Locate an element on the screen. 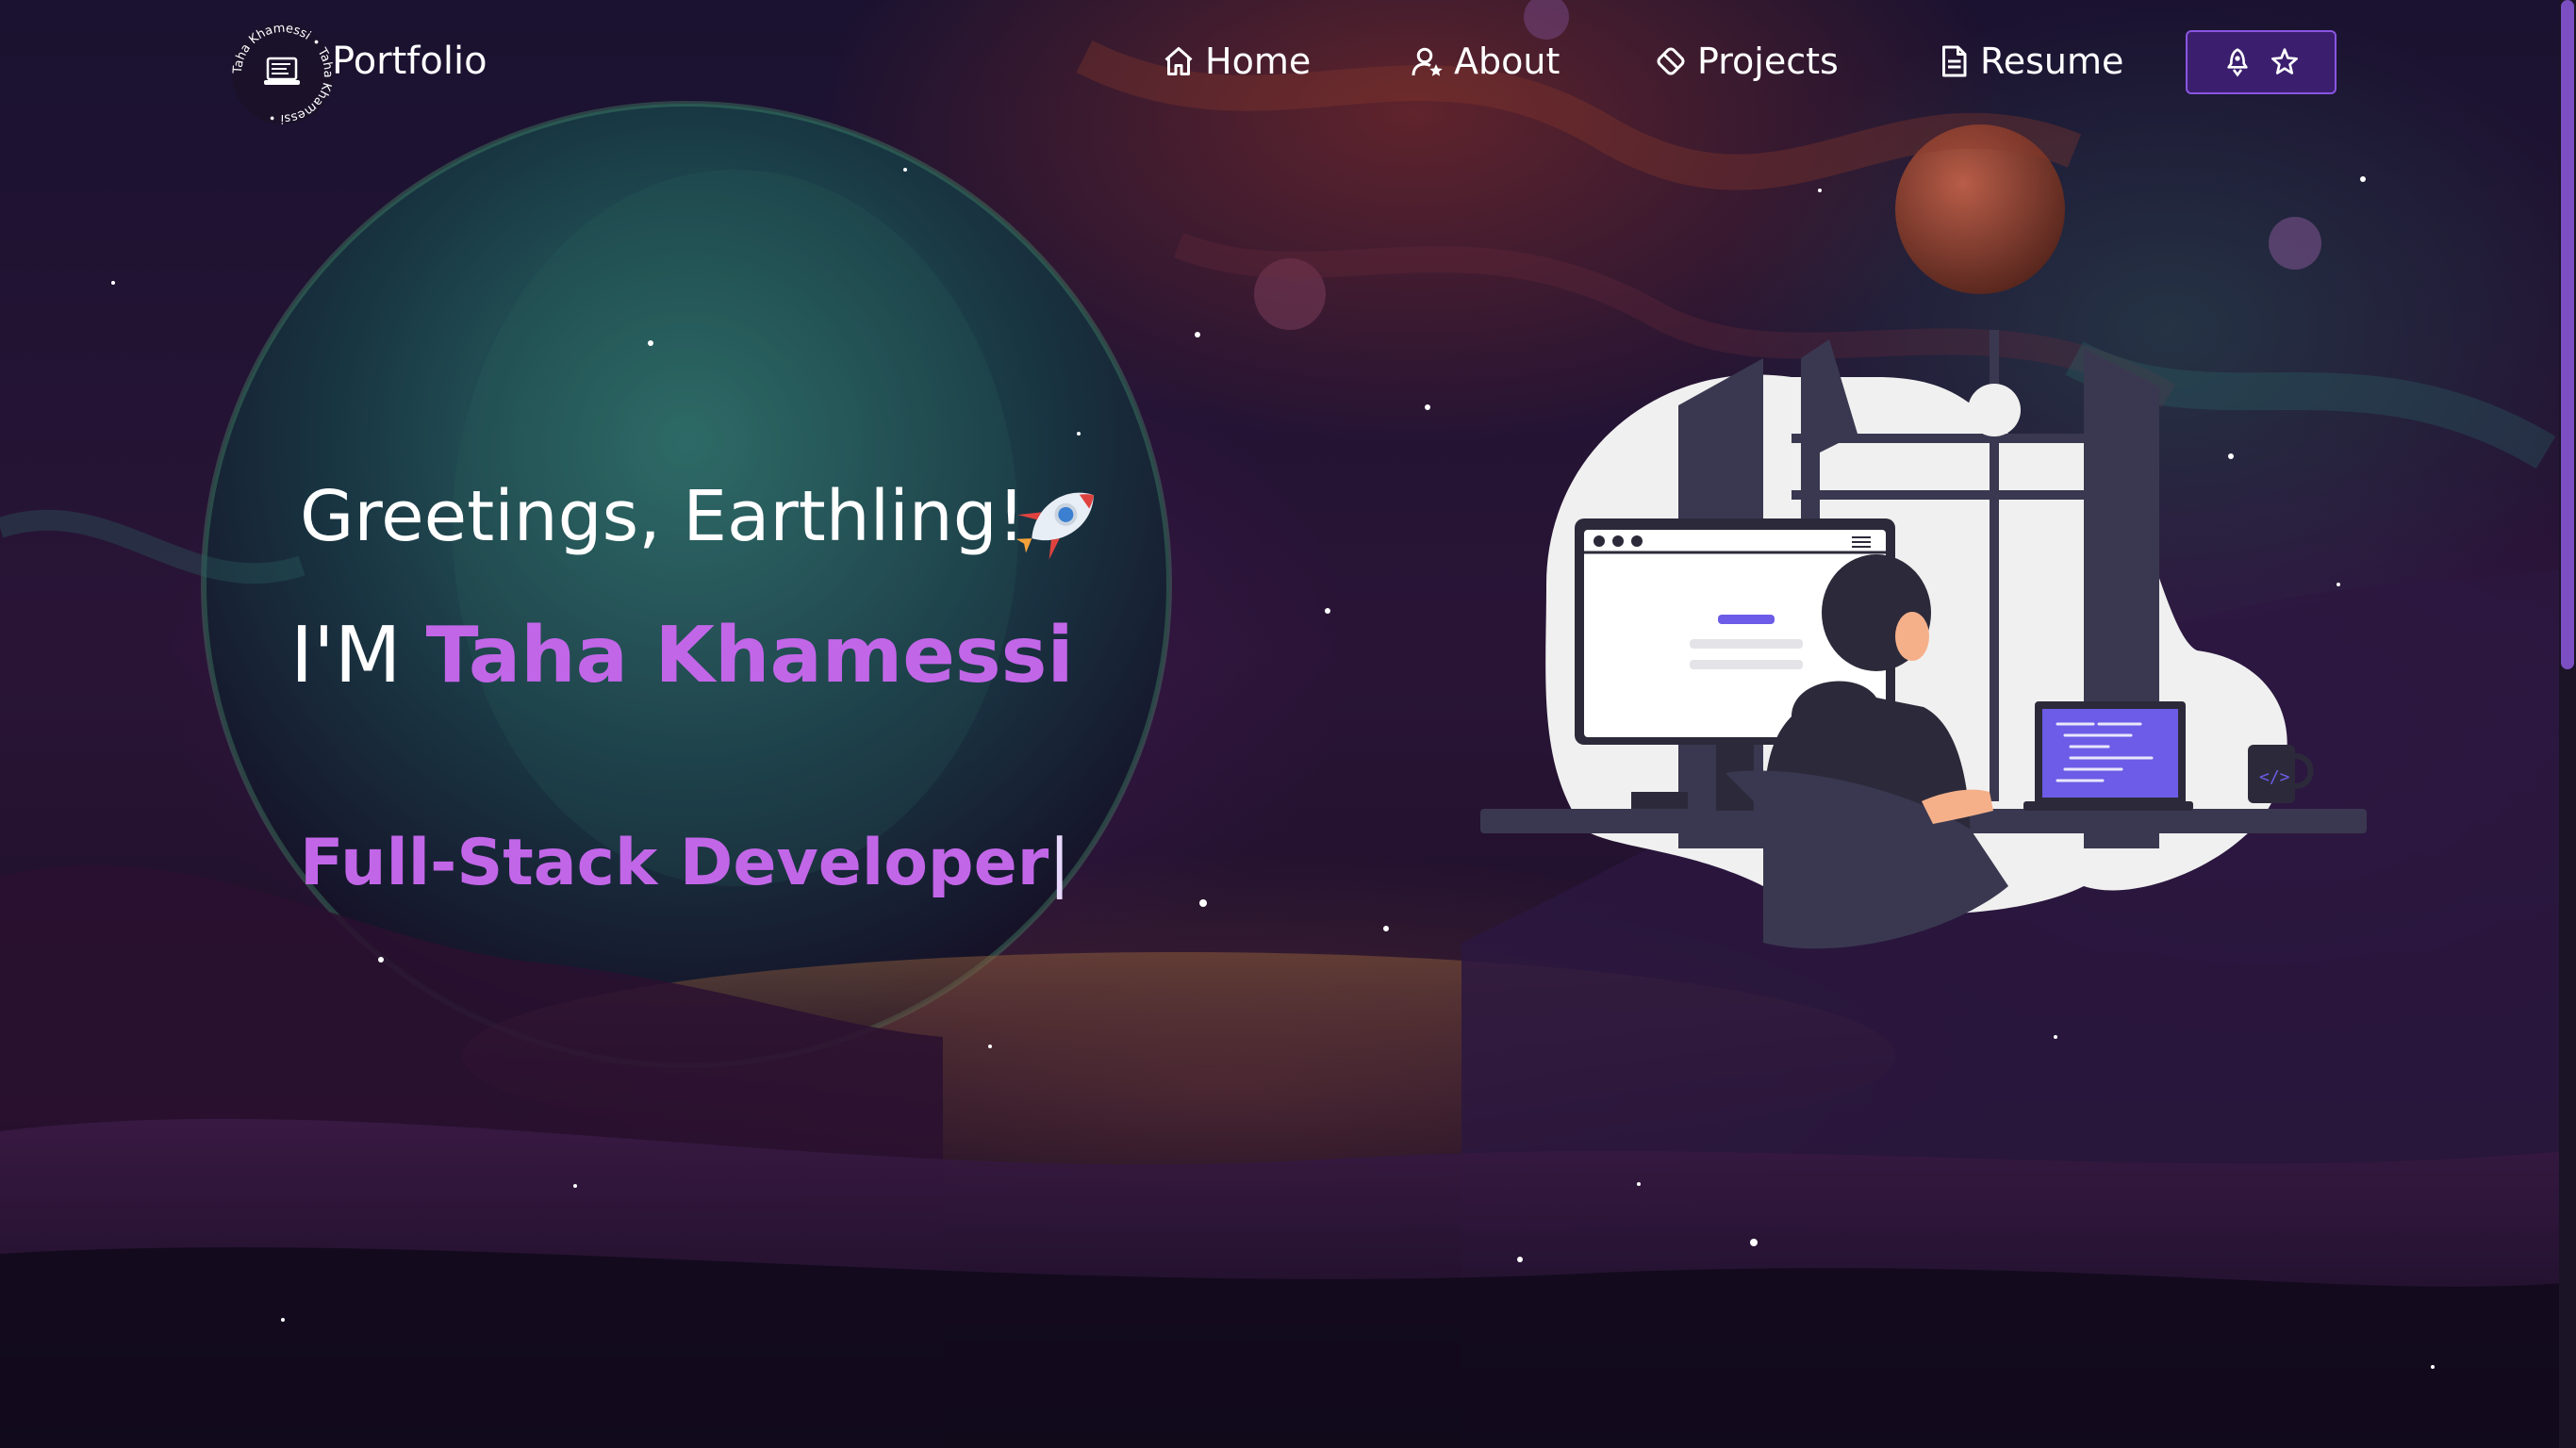 The height and width of the screenshot is (1448, 2576). projects-icon is located at coordinates (1671, 61).